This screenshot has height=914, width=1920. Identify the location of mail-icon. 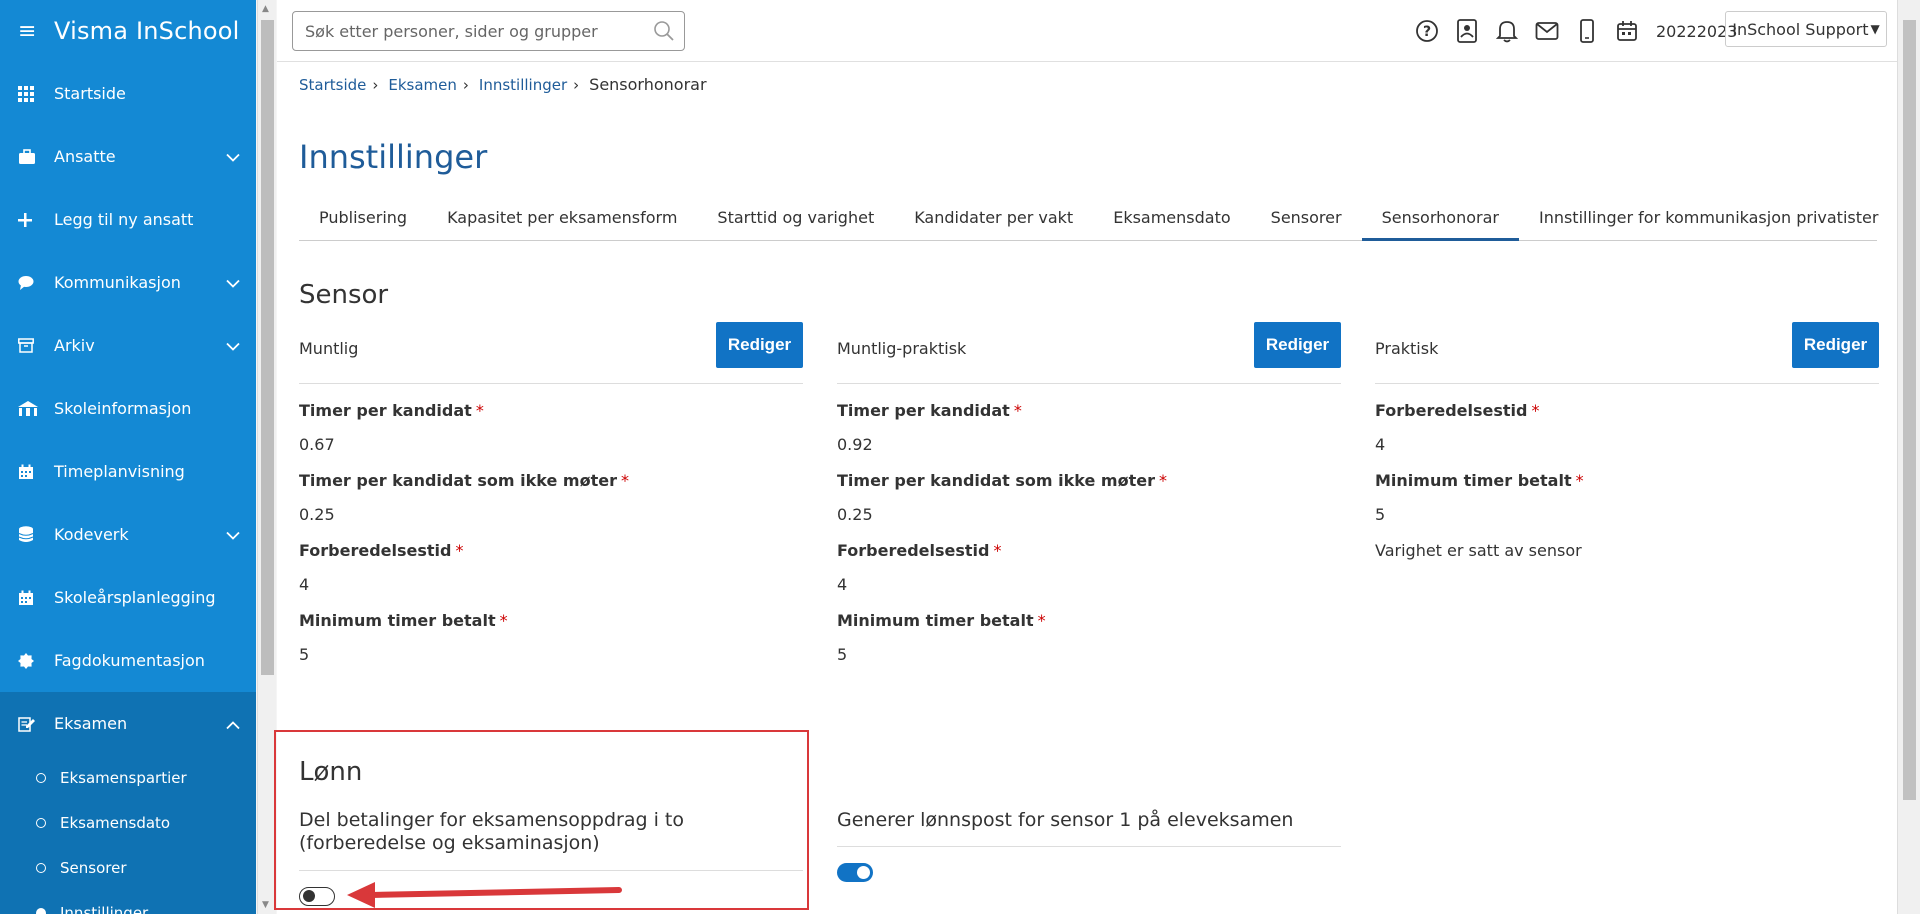
(1547, 31).